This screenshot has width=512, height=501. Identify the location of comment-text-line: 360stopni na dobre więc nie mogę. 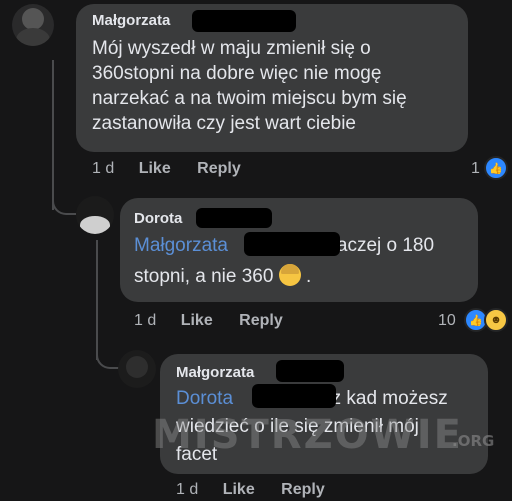
(237, 73).